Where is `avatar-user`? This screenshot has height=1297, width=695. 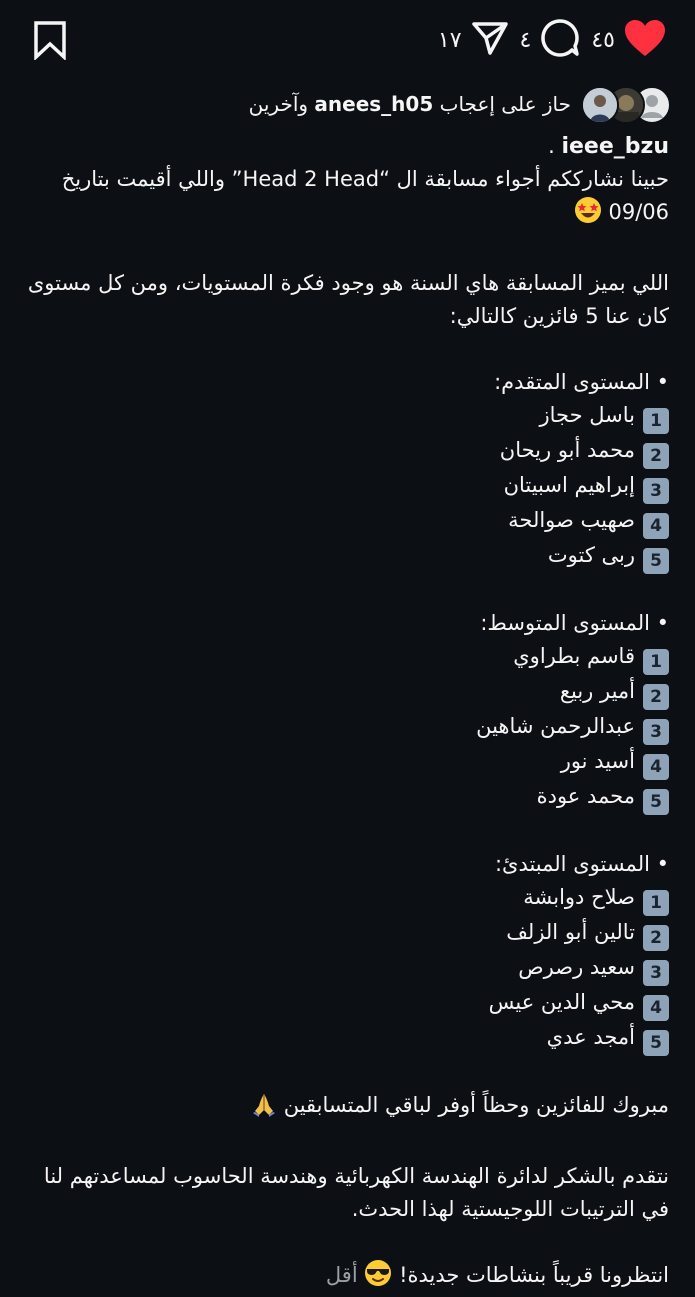 avatar-user is located at coordinates (600, 105).